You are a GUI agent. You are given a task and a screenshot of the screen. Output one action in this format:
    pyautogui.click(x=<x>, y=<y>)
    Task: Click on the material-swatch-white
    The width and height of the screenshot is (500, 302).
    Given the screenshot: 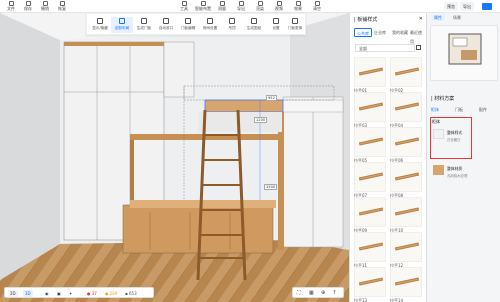 What is the action you would take?
    pyautogui.click(x=438, y=134)
    